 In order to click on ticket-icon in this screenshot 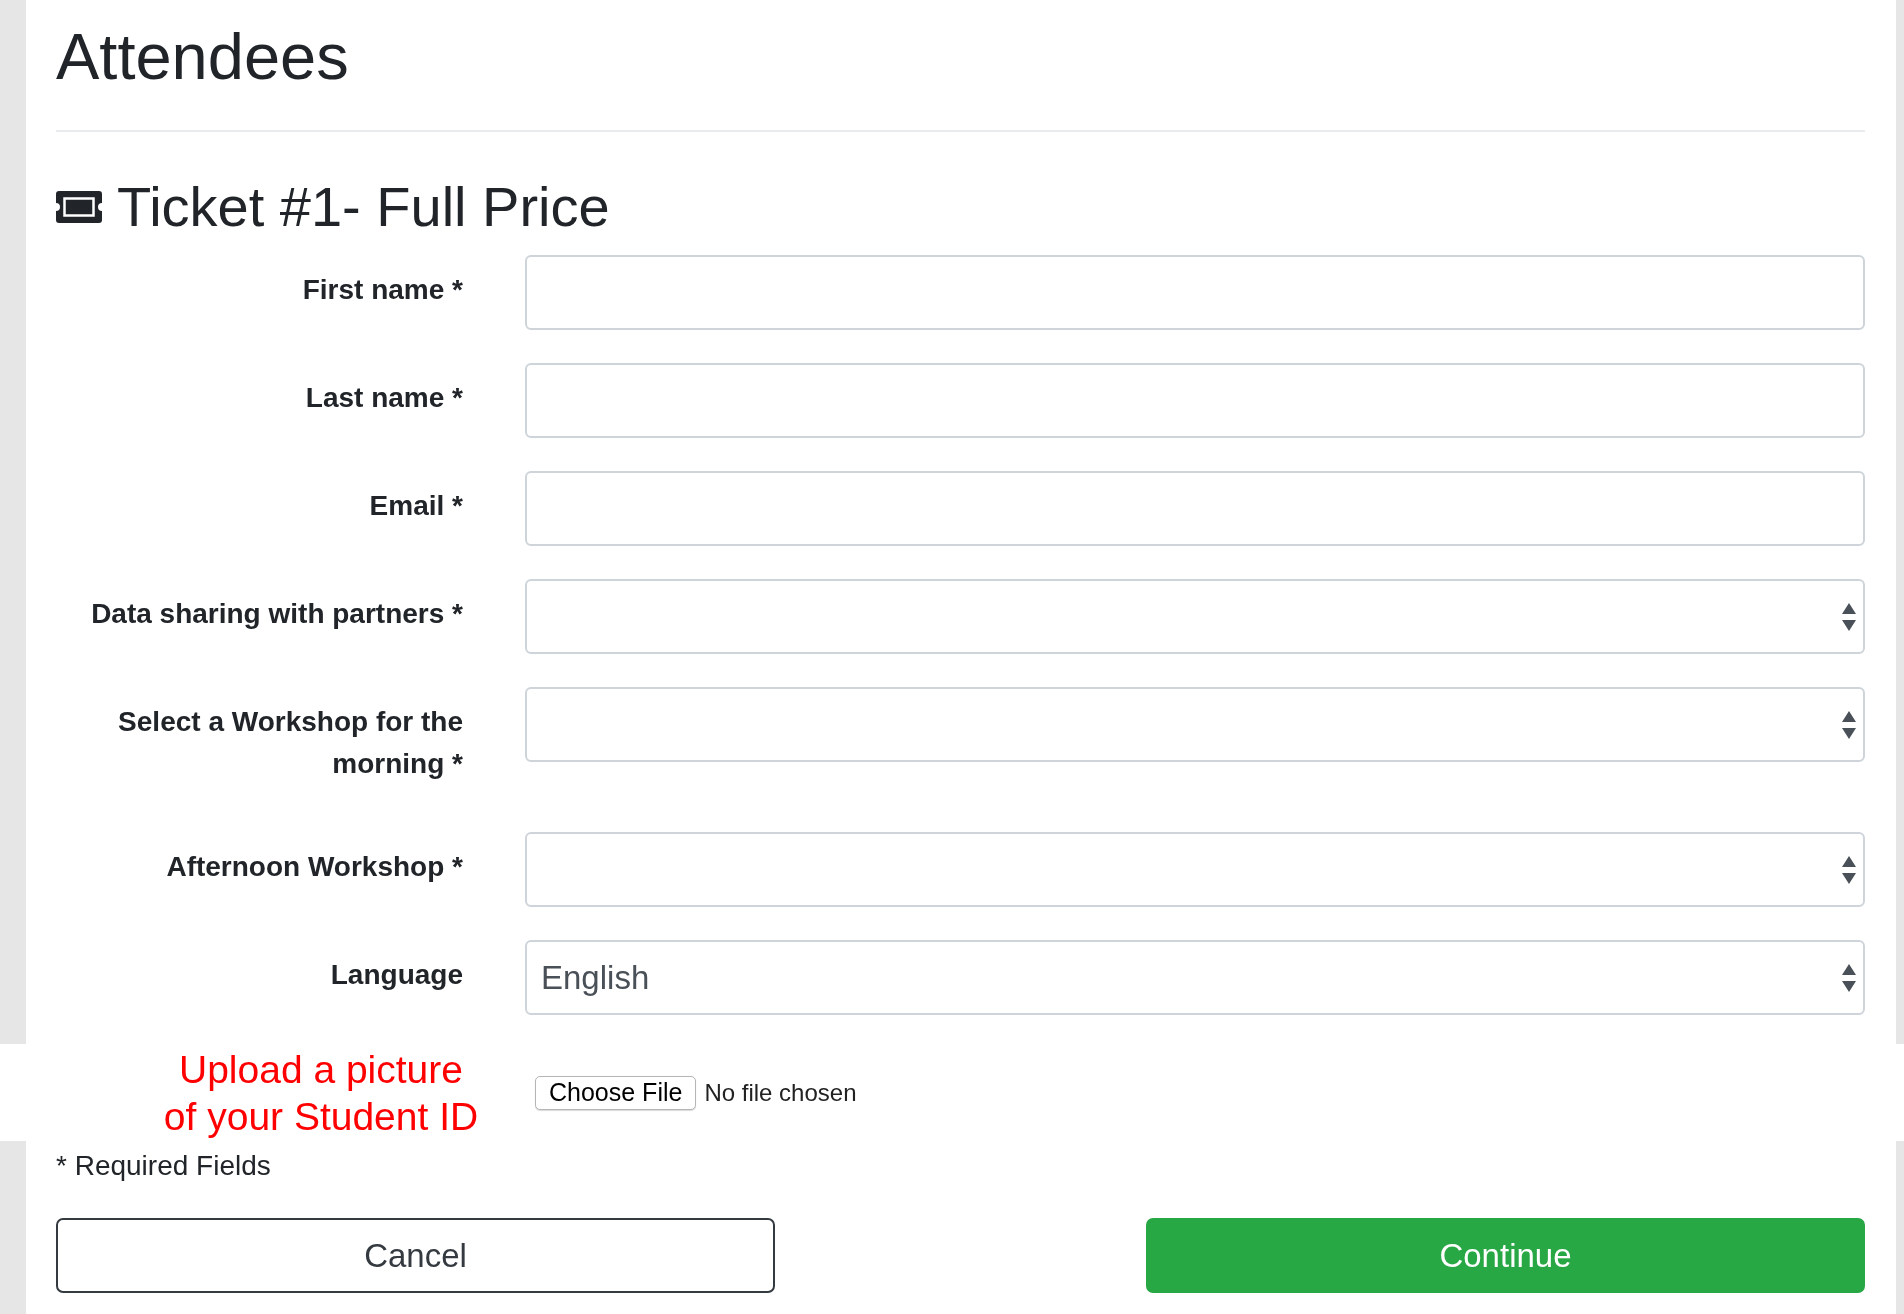, I will do `click(79, 206)`.